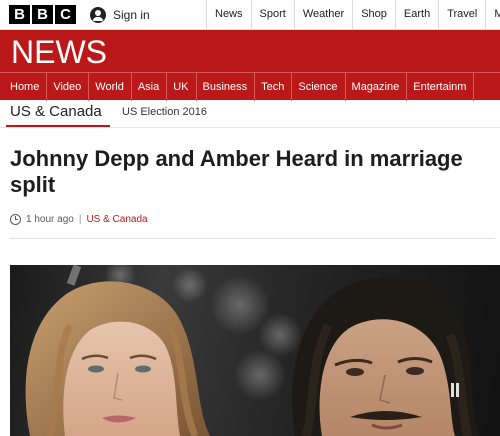 The image size is (500, 436). I want to click on section-subnav: US & Canada US Election 2016, so click(250, 114).